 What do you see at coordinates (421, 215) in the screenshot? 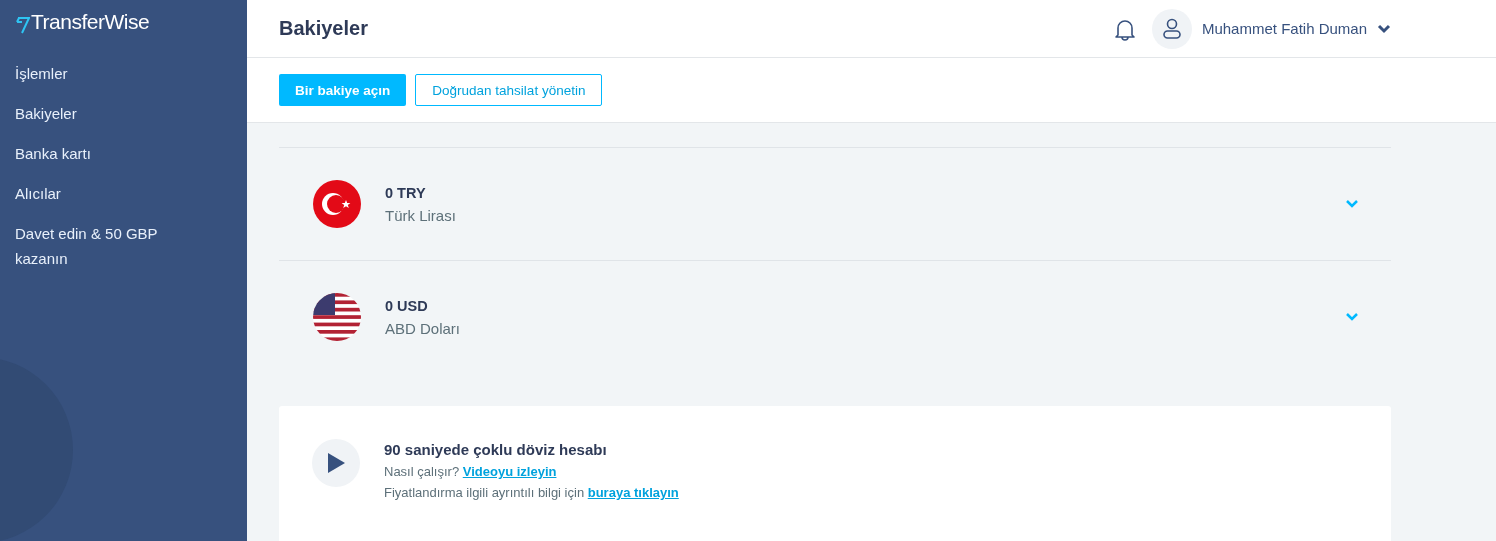
I see `currency-name: Türk Lirası` at bounding box center [421, 215].